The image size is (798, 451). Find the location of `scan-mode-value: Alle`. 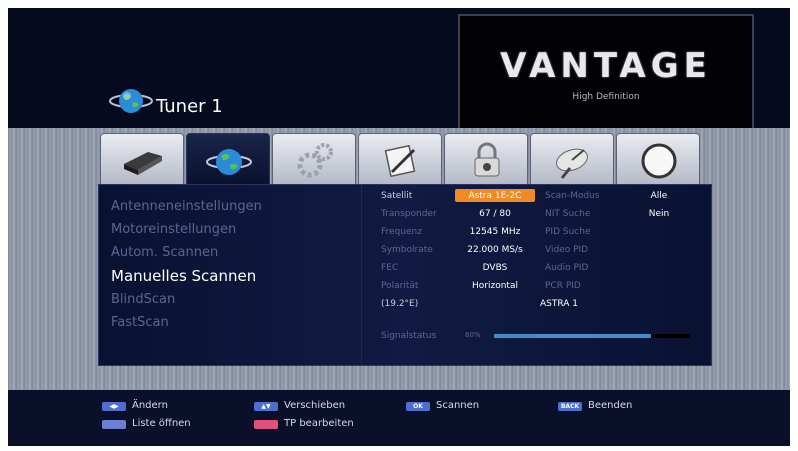

scan-mode-value: Alle is located at coordinates (659, 196).